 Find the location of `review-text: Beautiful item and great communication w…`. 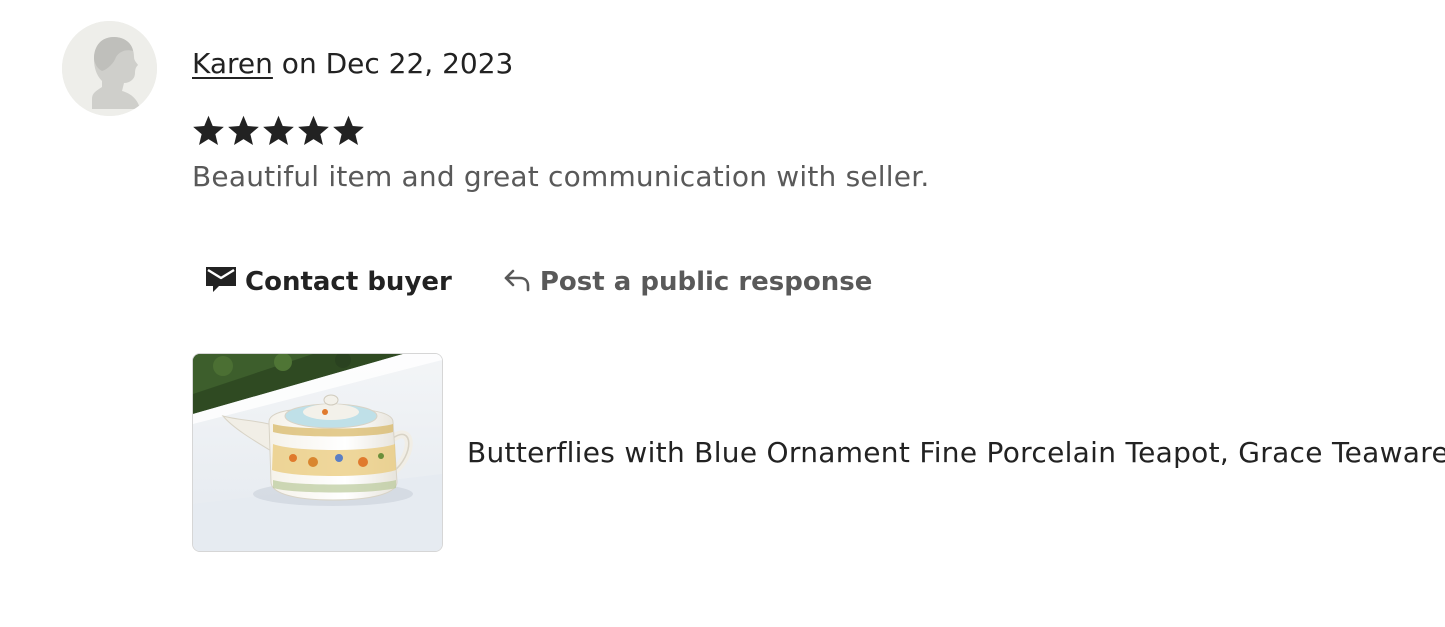

review-text: Beautiful item and great communication w… is located at coordinates (561, 176).